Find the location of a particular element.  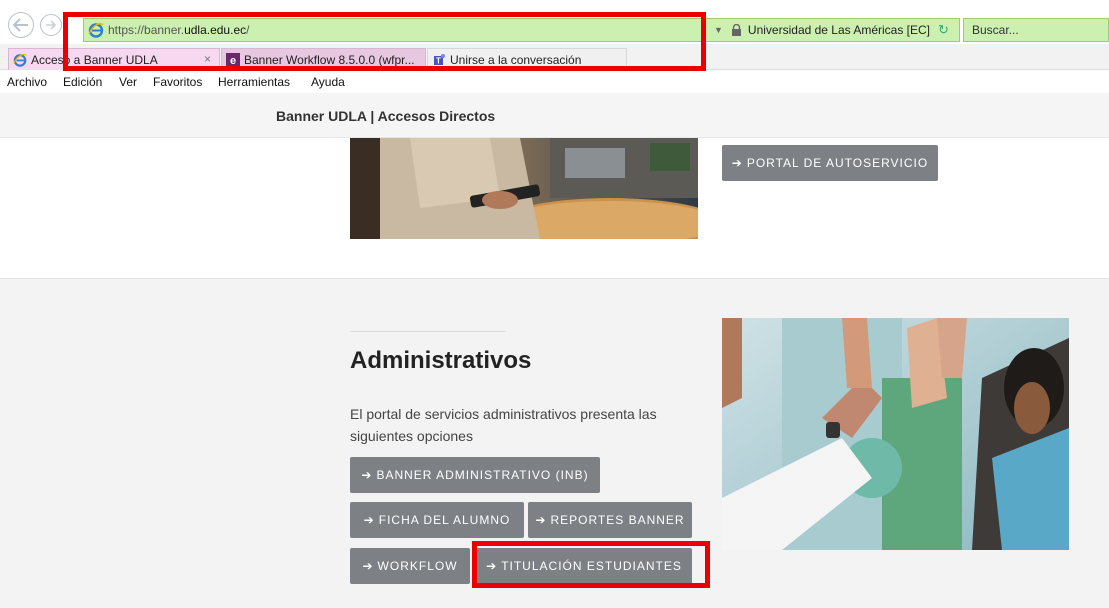

lock-icon is located at coordinates (736, 30).